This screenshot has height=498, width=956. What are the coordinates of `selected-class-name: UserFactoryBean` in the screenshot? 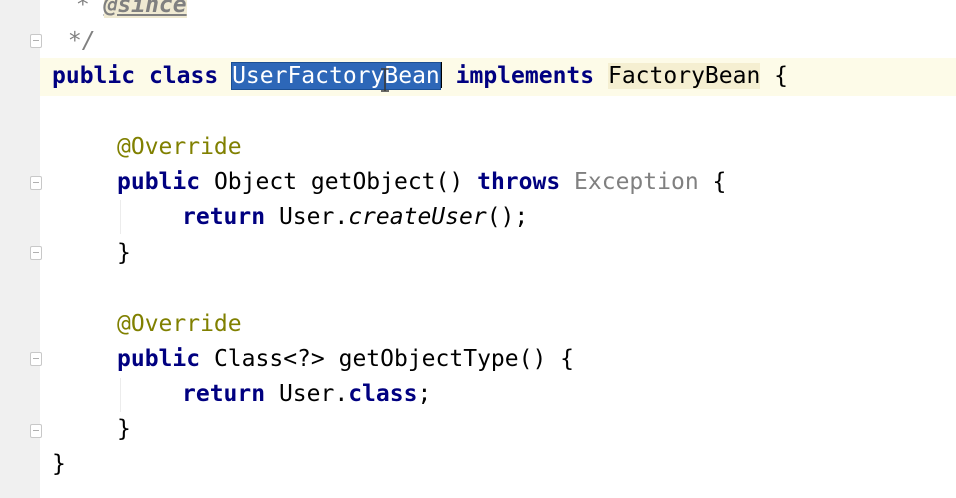 It's located at (336, 76).